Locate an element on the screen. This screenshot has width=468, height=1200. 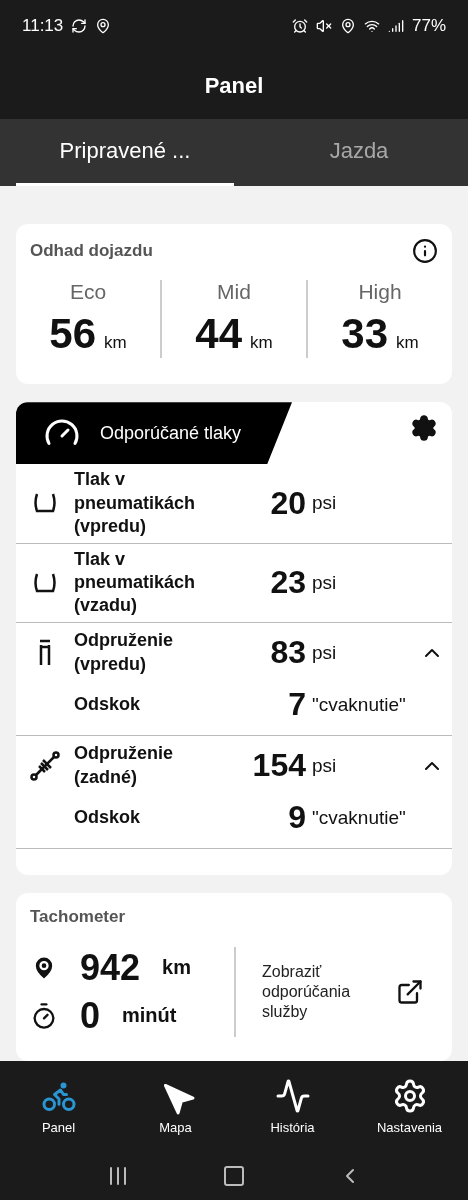
rebound-value: 7 is located at coordinates (297, 705).